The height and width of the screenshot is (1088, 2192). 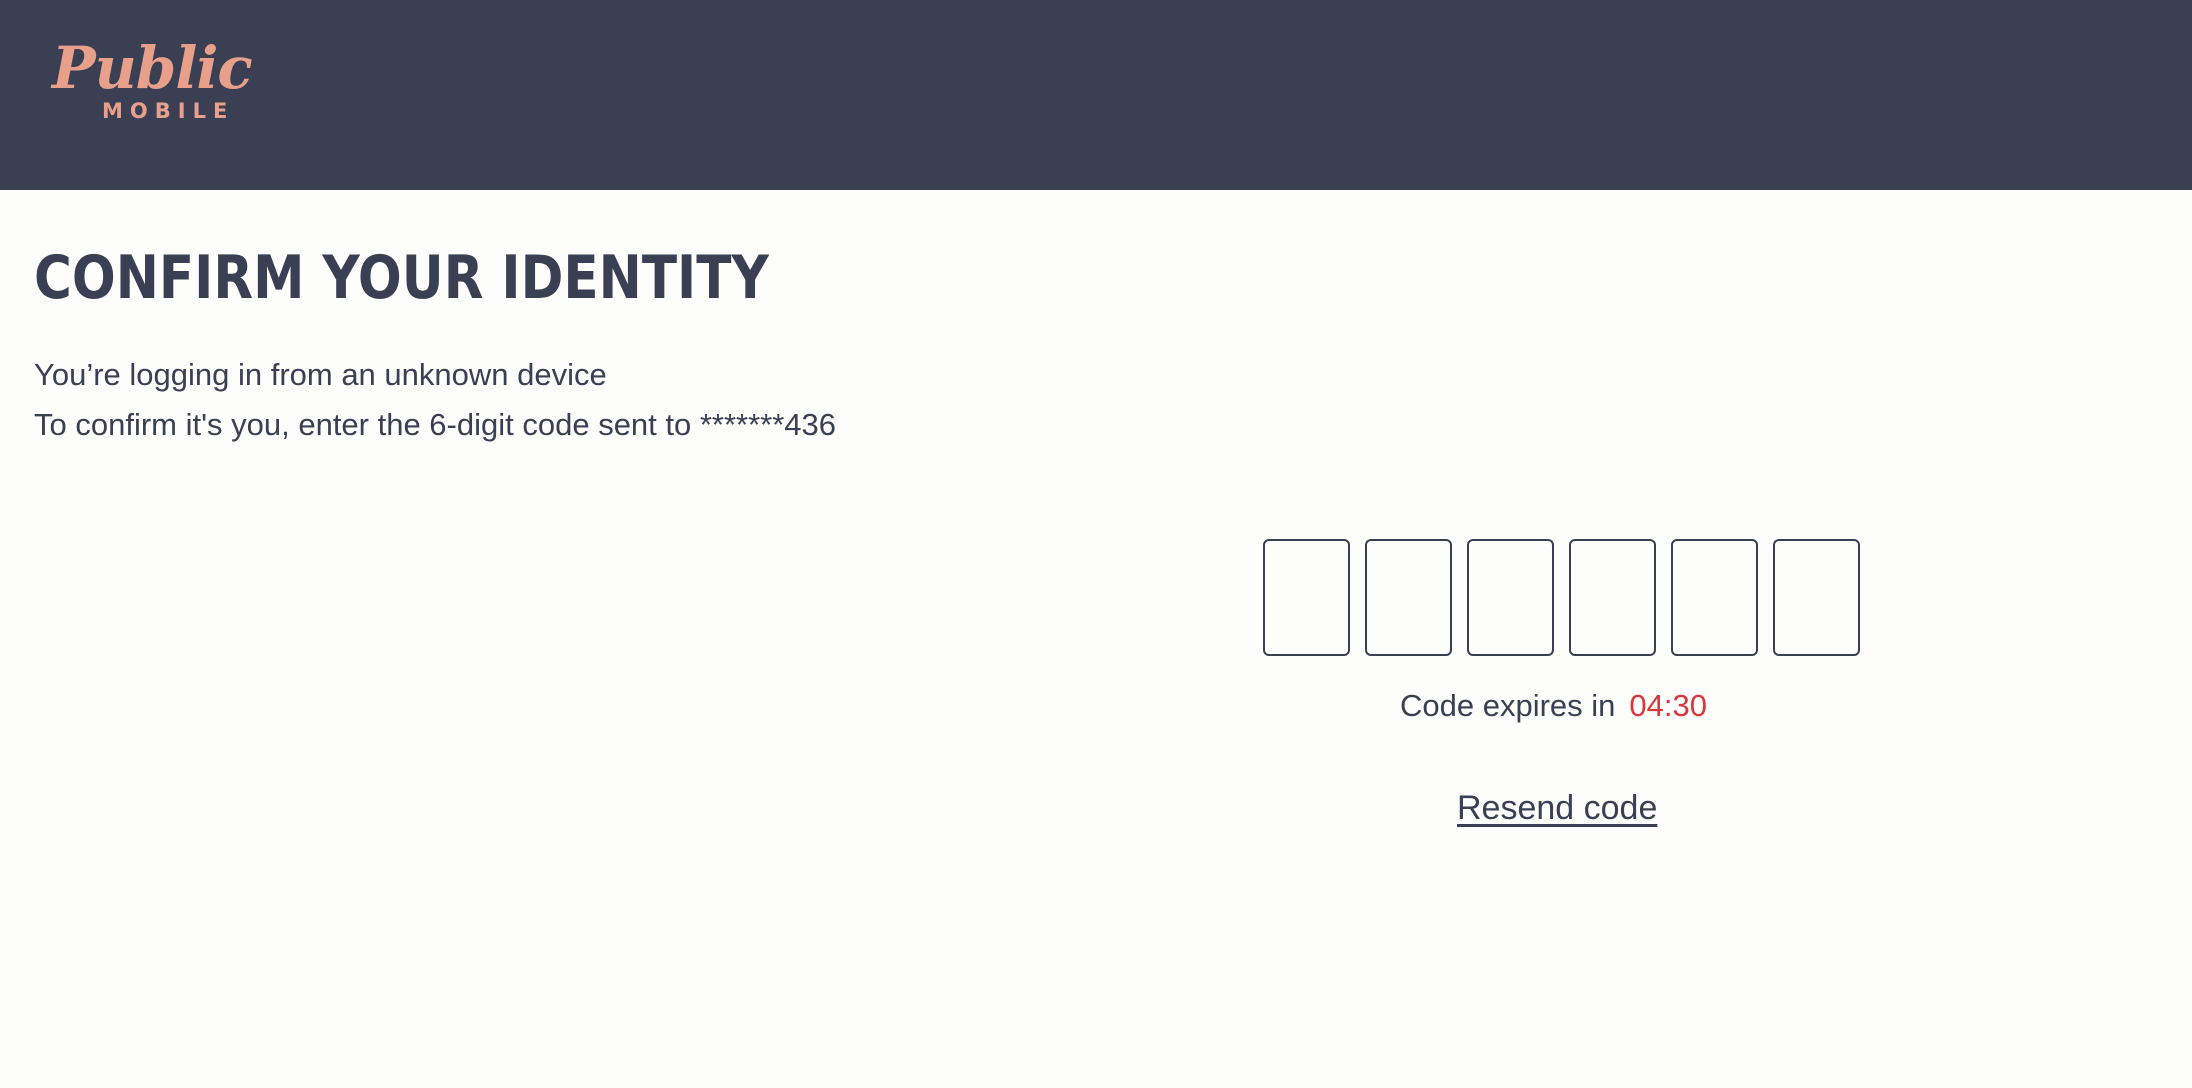 What do you see at coordinates (168, 111) in the screenshot?
I see `logo-subtext: MOBILE` at bounding box center [168, 111].